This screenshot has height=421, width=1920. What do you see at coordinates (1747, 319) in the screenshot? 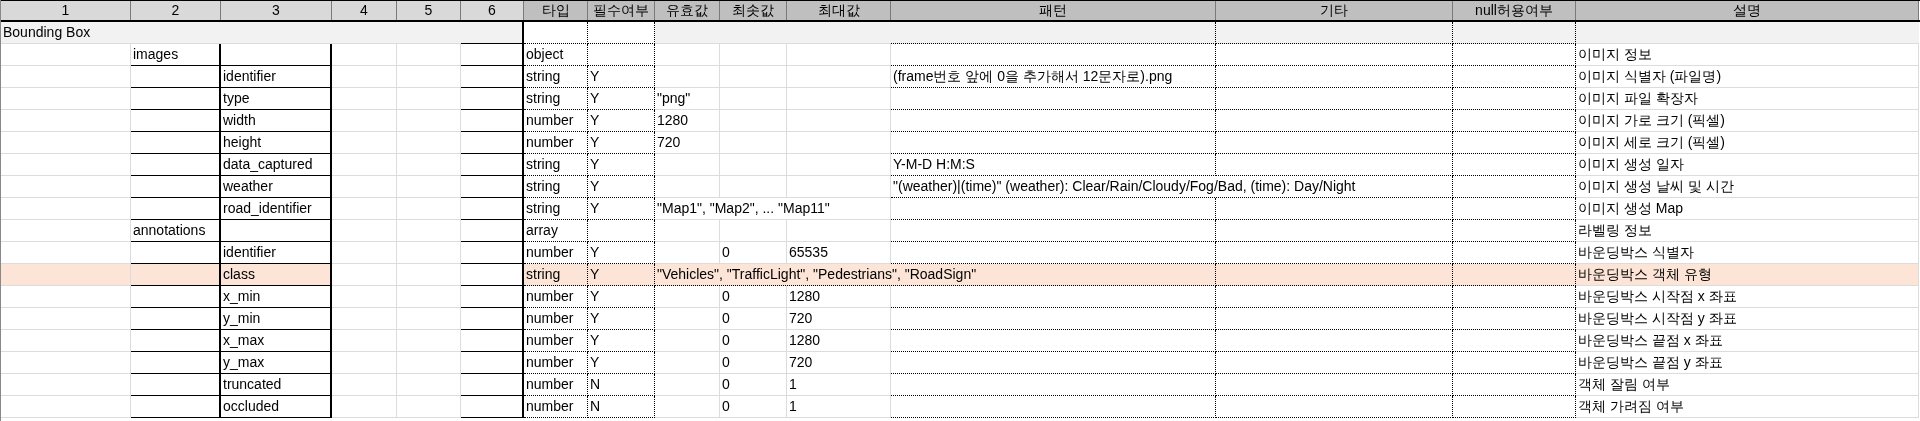
I see `table-cell: 바운딩박스 시작점 y 좌표` at bounding box center [1747, 319].